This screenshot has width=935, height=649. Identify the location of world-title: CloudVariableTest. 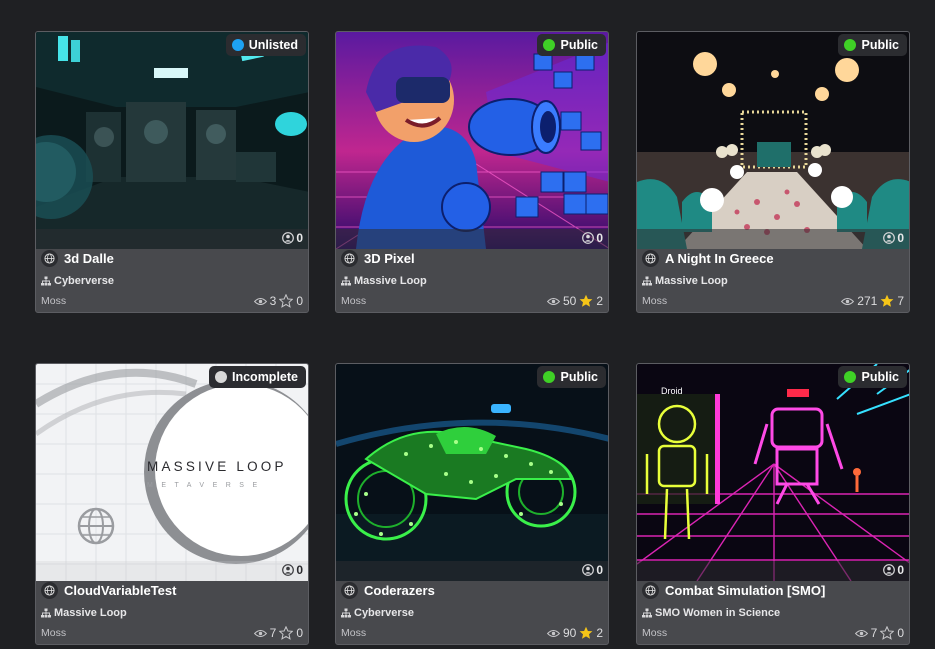
(108, 590).